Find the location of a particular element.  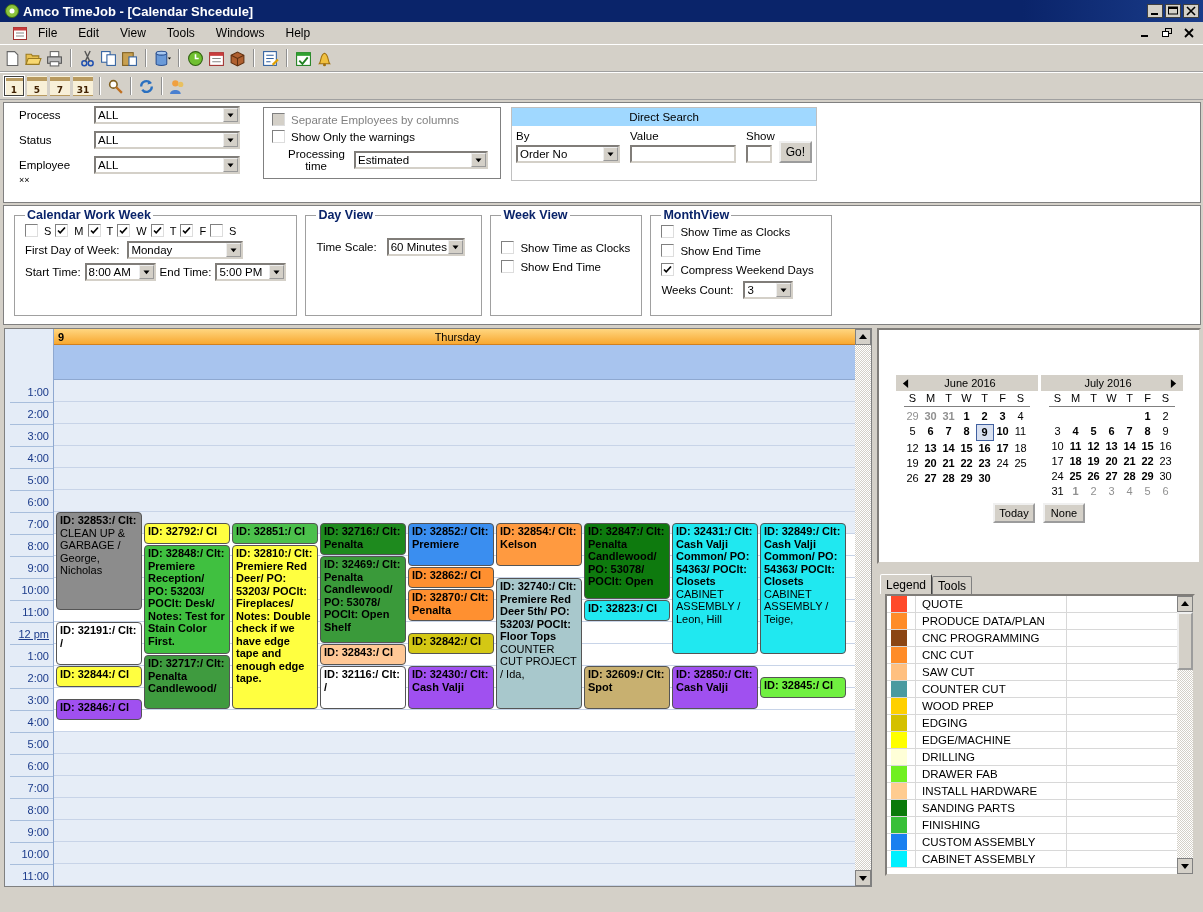

calendar-view-button: 5 is located at coordinates (37, 86).